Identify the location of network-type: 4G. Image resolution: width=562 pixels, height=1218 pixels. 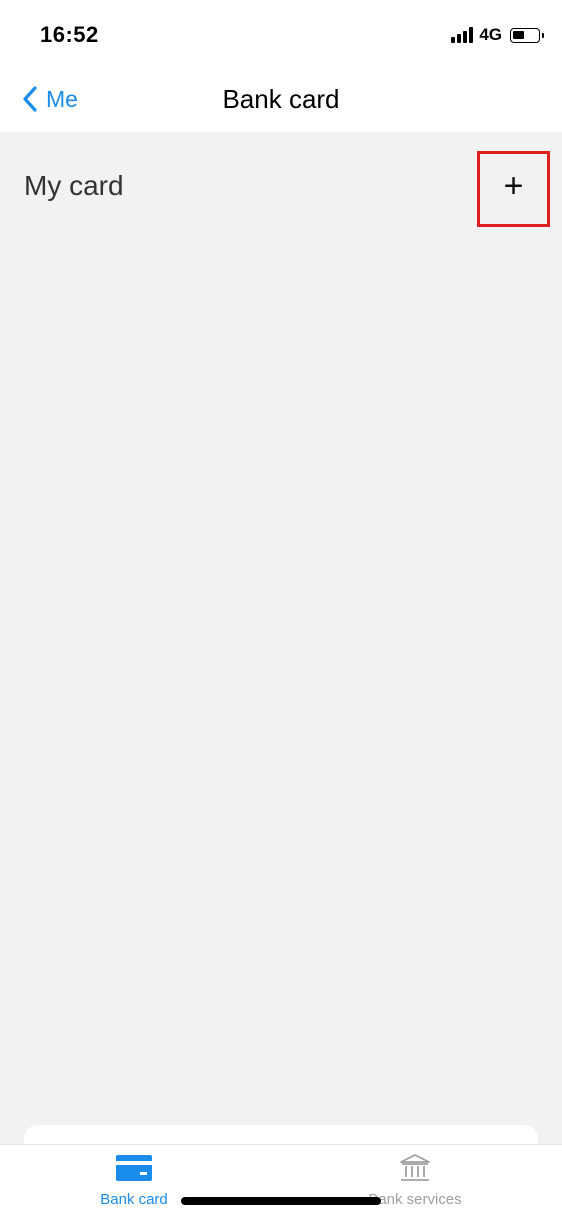
(490, 34).